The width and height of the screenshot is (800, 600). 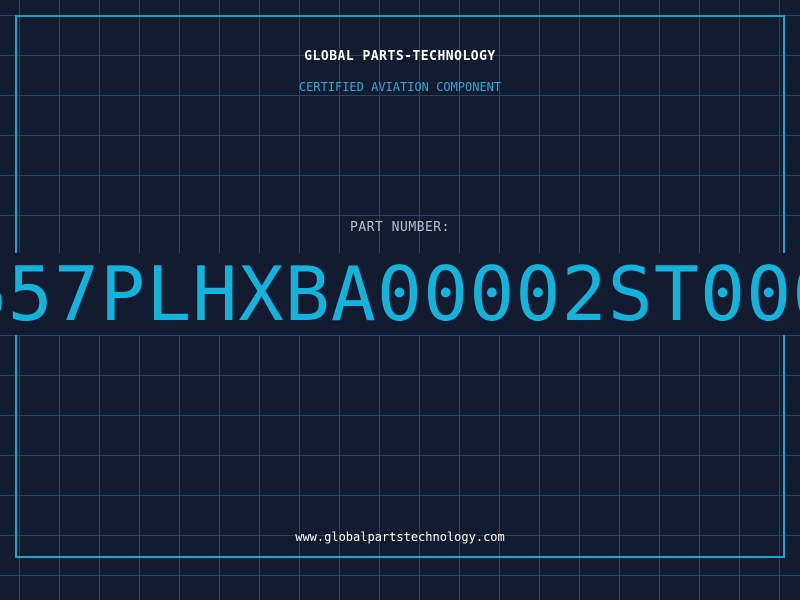 What do you see at coordinates (400, 56) in the screenshot?
I see `company-name: GLOBAL PARTS-TECHNOLOGY` at bounding box center [400, 56].